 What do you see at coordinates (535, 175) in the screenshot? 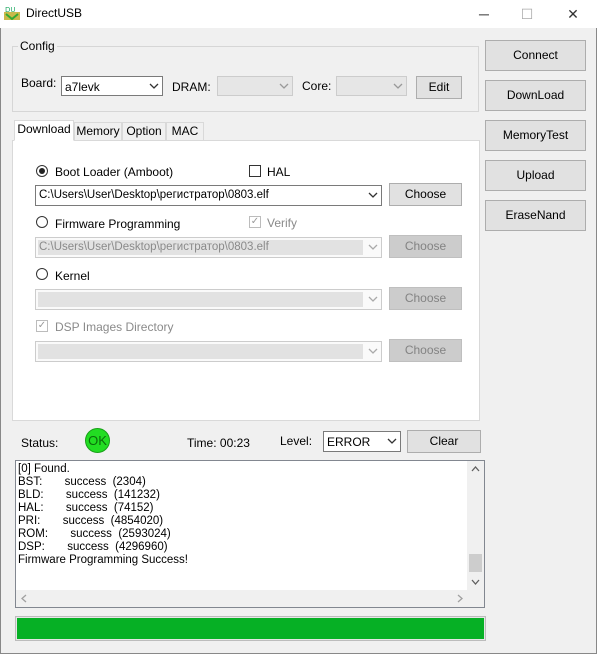
I see `upload-button: Upload` at bounding box center [535, 175].